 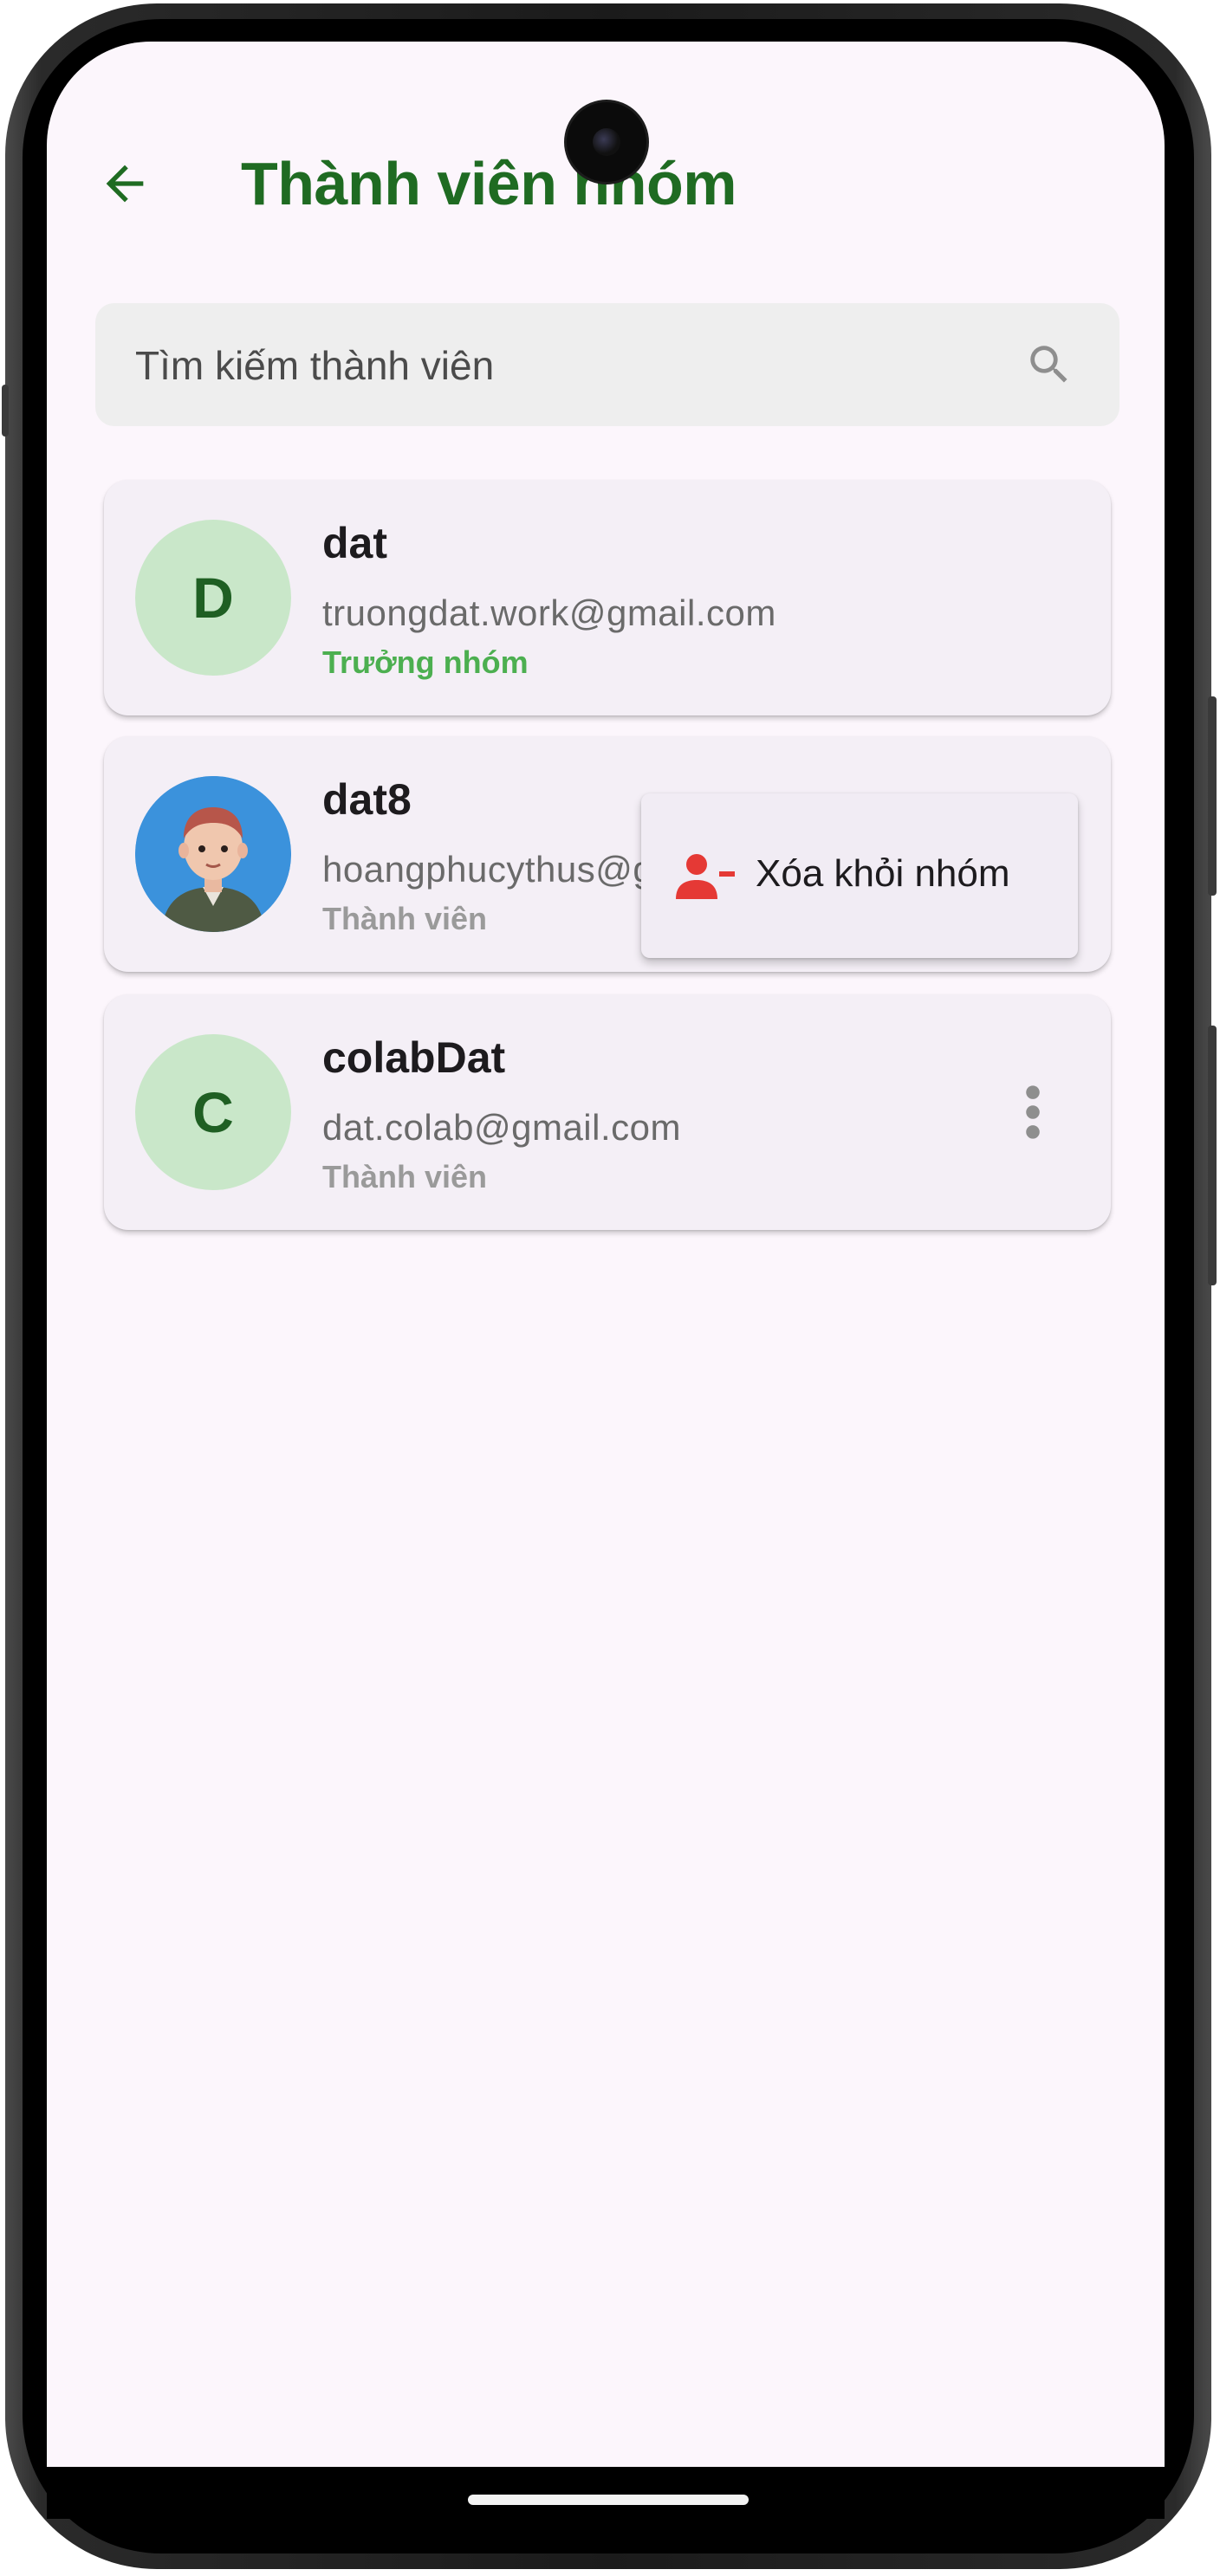 I want to click on avatar: C, so click(x=213, y=1112).